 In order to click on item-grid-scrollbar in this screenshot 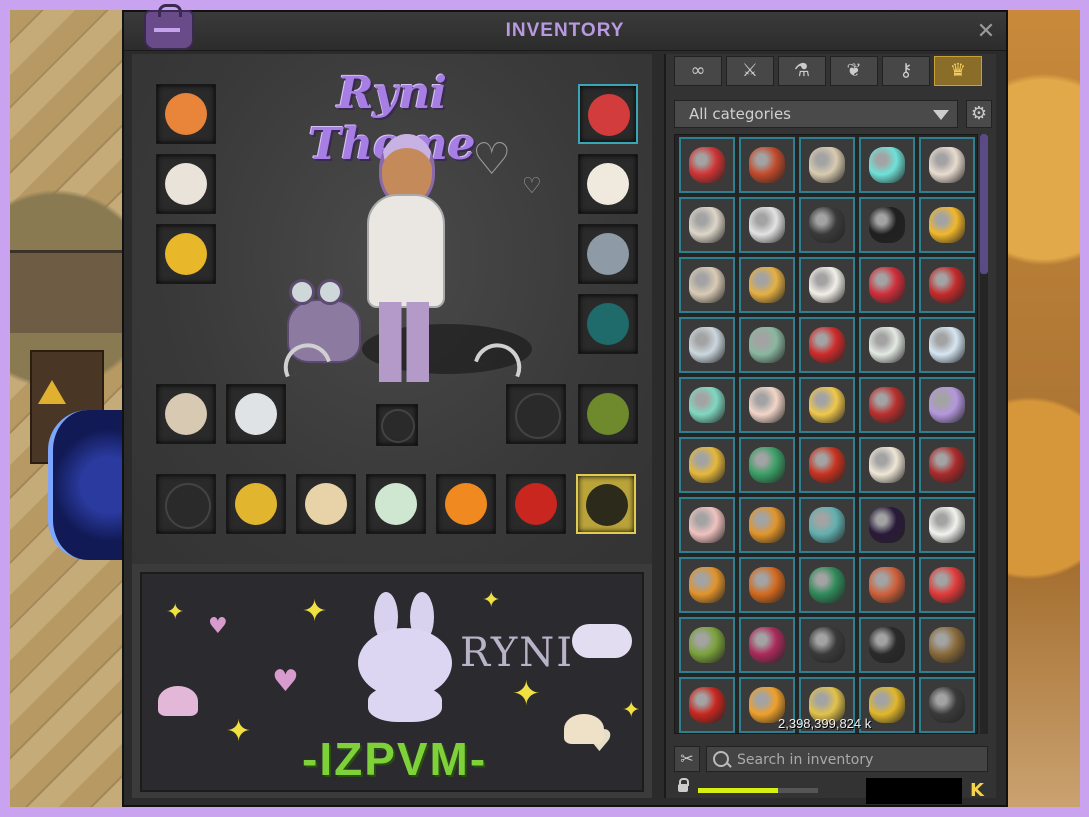, I will do `click(984, 434)`.